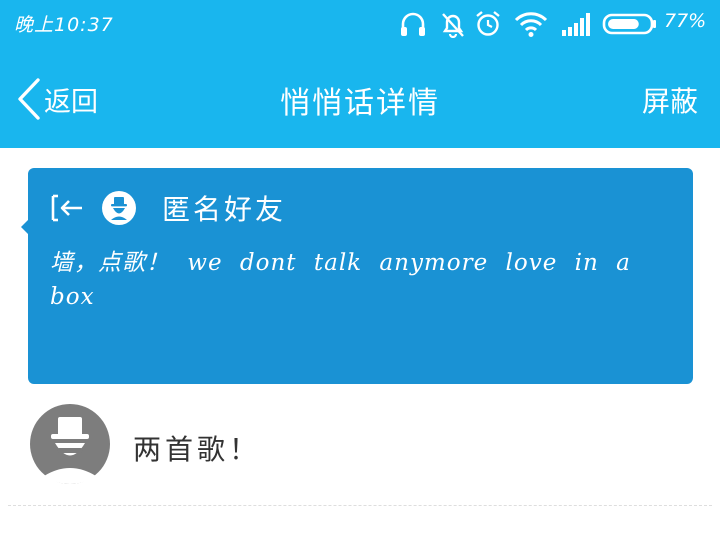 This screenshot has width=720, height=543. I want to click on page-title: 悄悄话详情, so click(360, 103).